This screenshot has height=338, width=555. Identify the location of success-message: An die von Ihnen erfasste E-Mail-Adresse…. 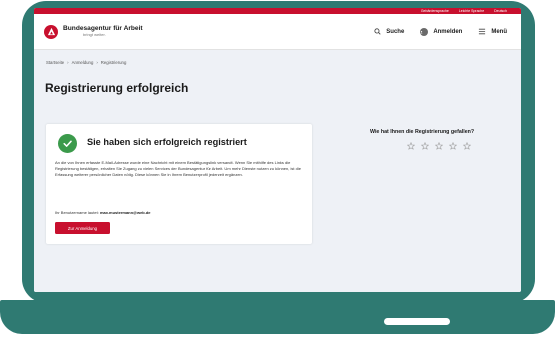
(178, 168).